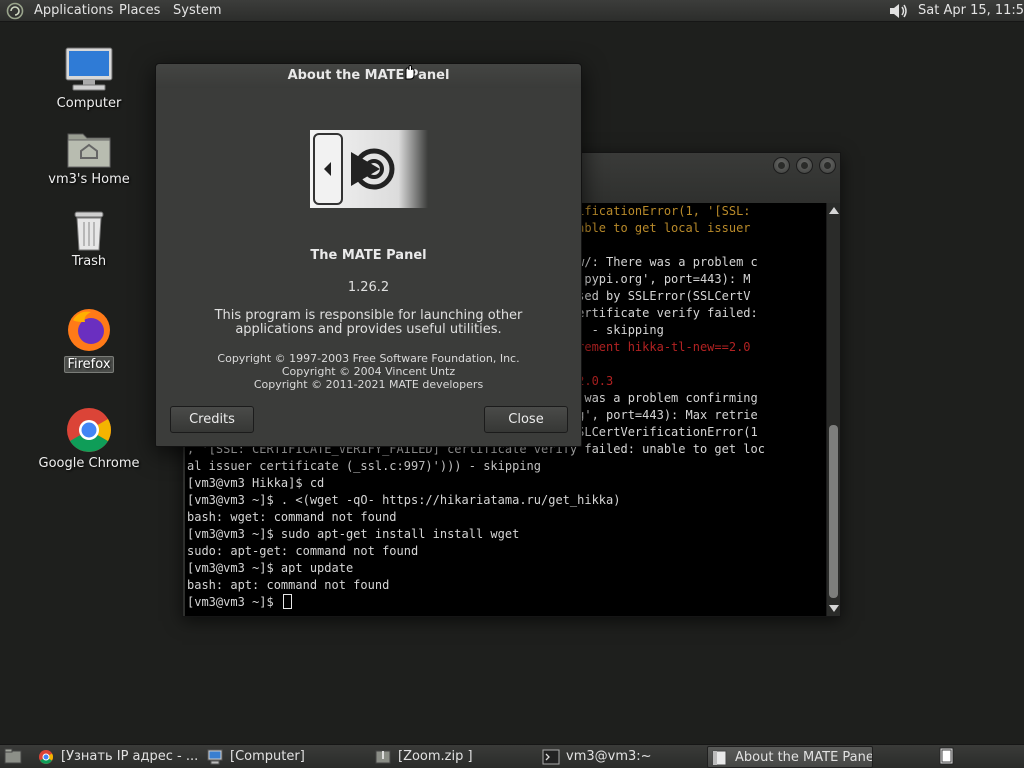 Image resolution: width=1024 pixels, height=768 pixels. I want to click on terminal-line: sudo: apt-get: command not found, so click(303, 551).